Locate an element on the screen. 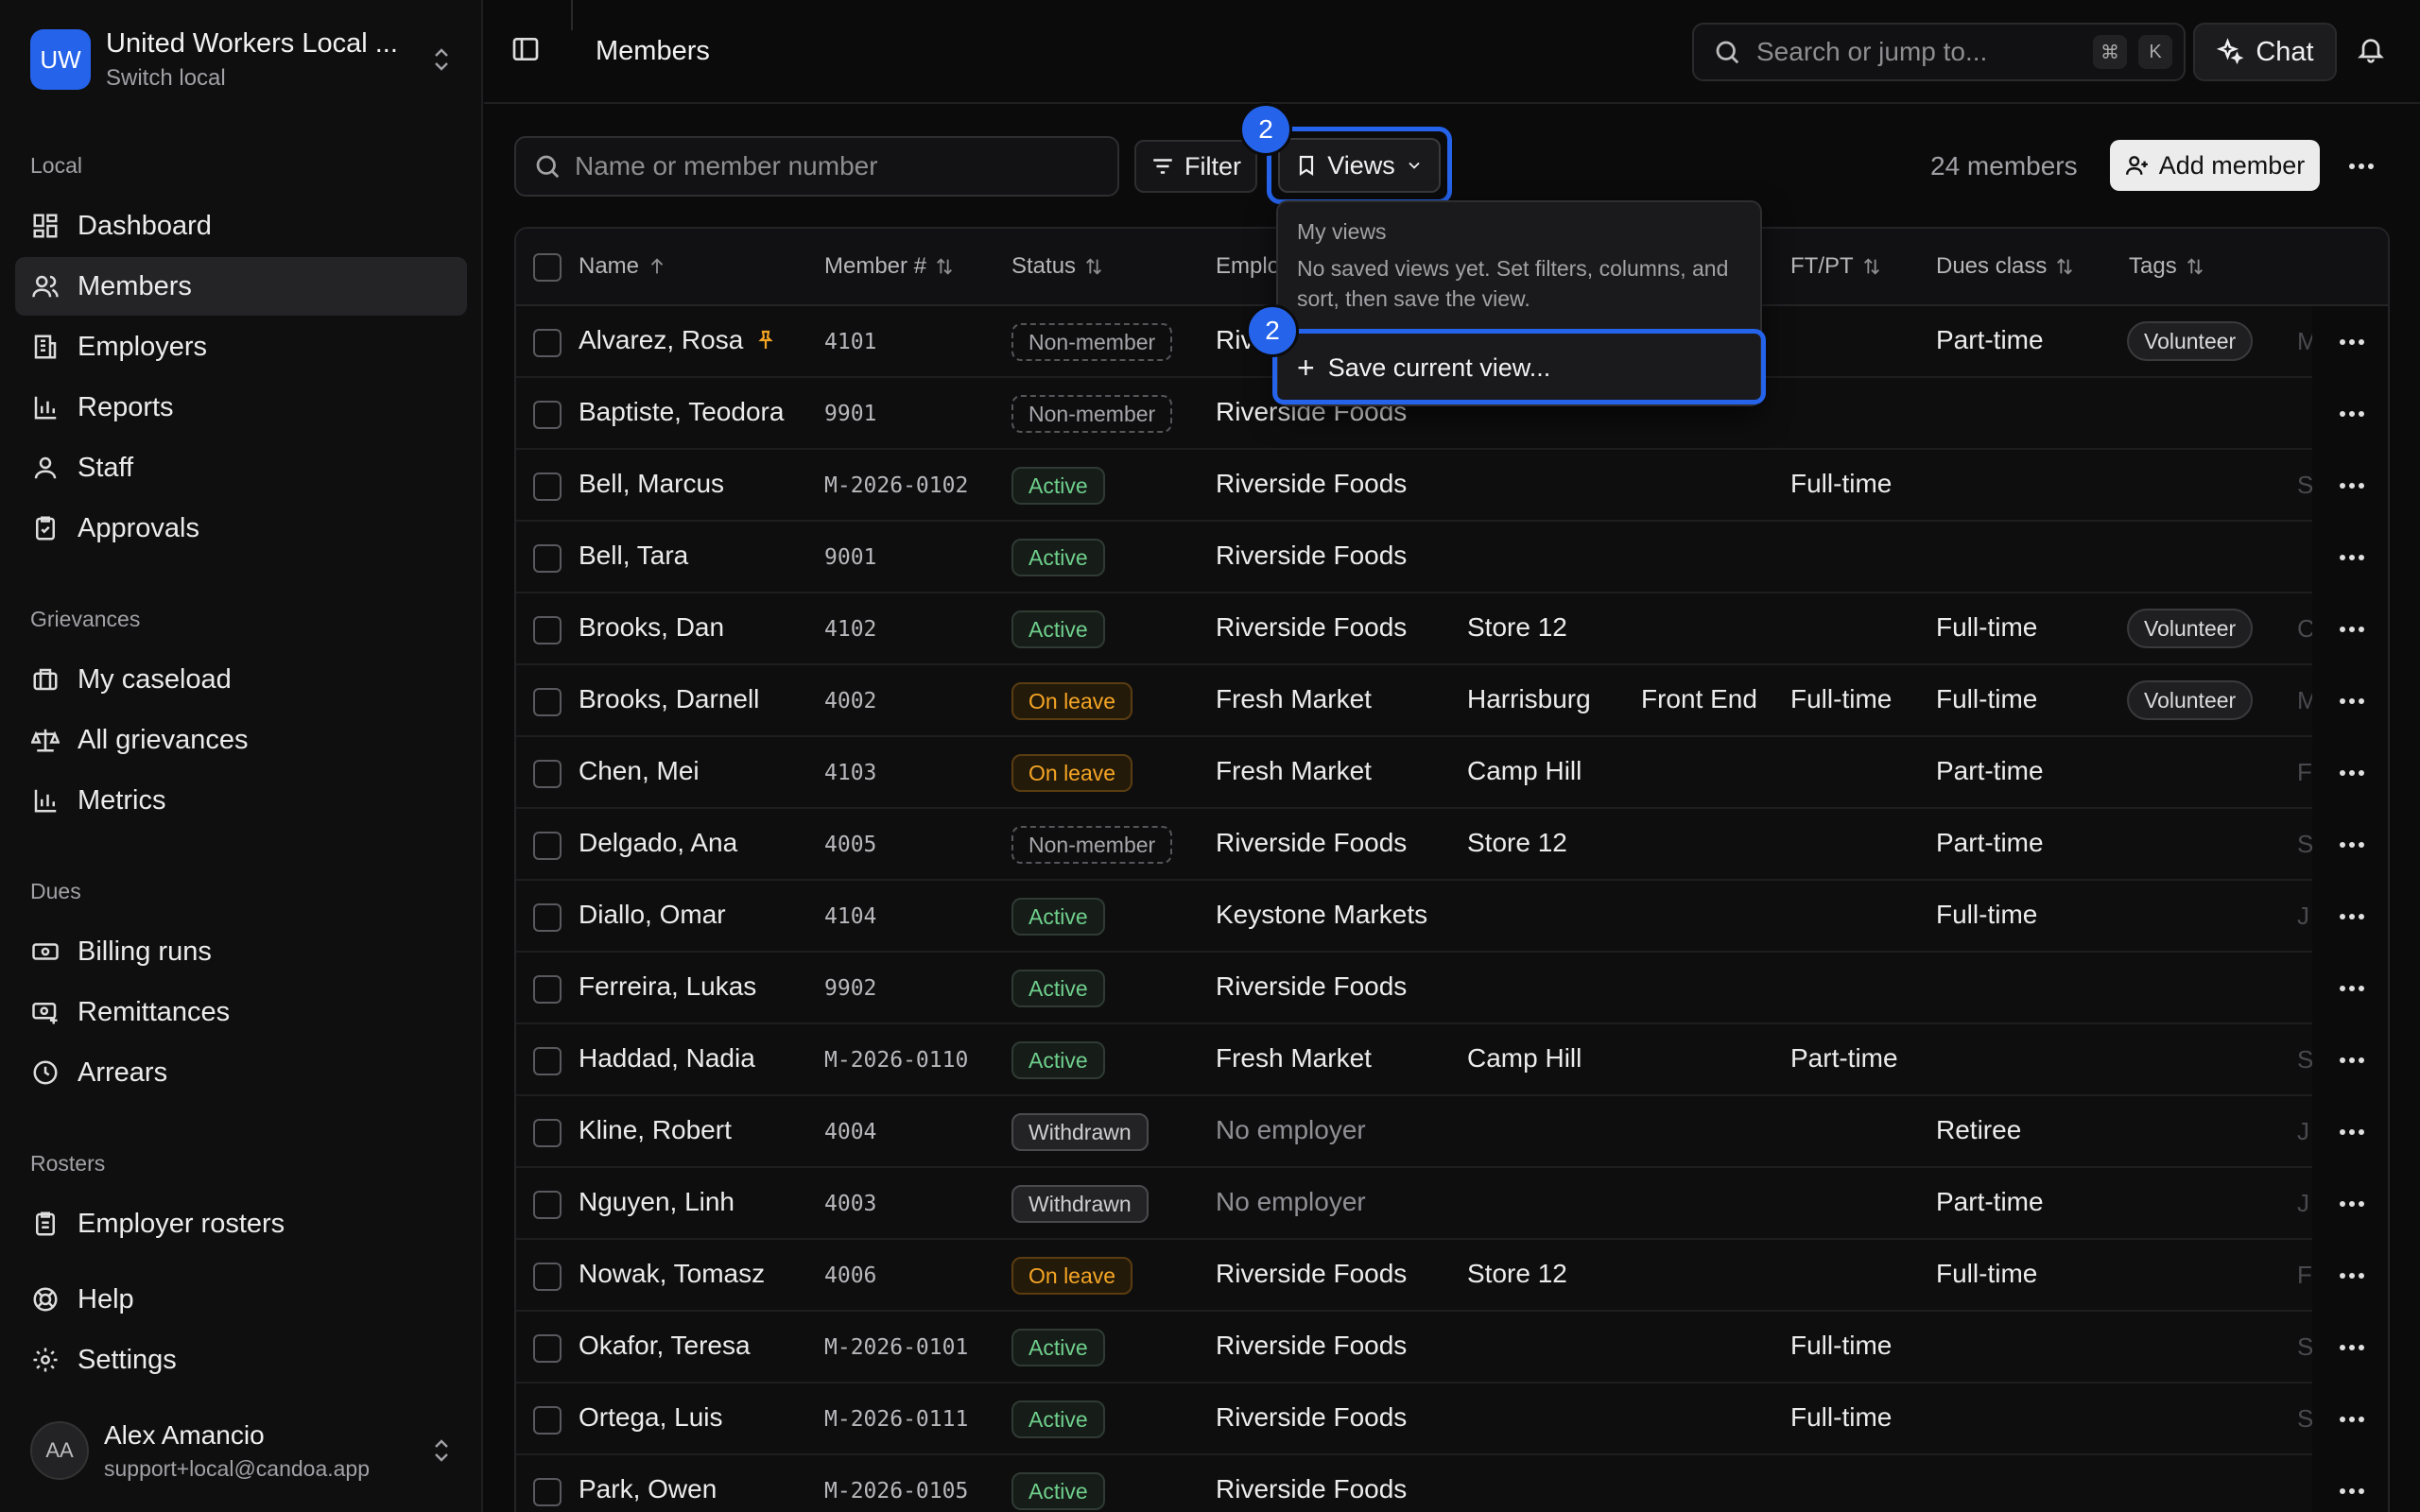 This screenshot has width=2420, height=1512. member-search-input is located at coordinates (839, 166).